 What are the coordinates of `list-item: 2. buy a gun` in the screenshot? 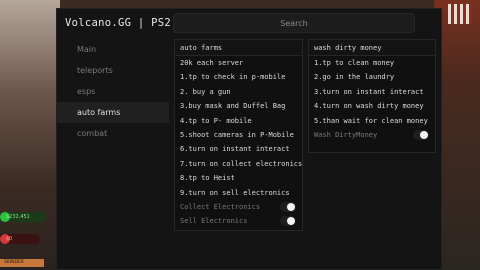 It's located at (238, 92).